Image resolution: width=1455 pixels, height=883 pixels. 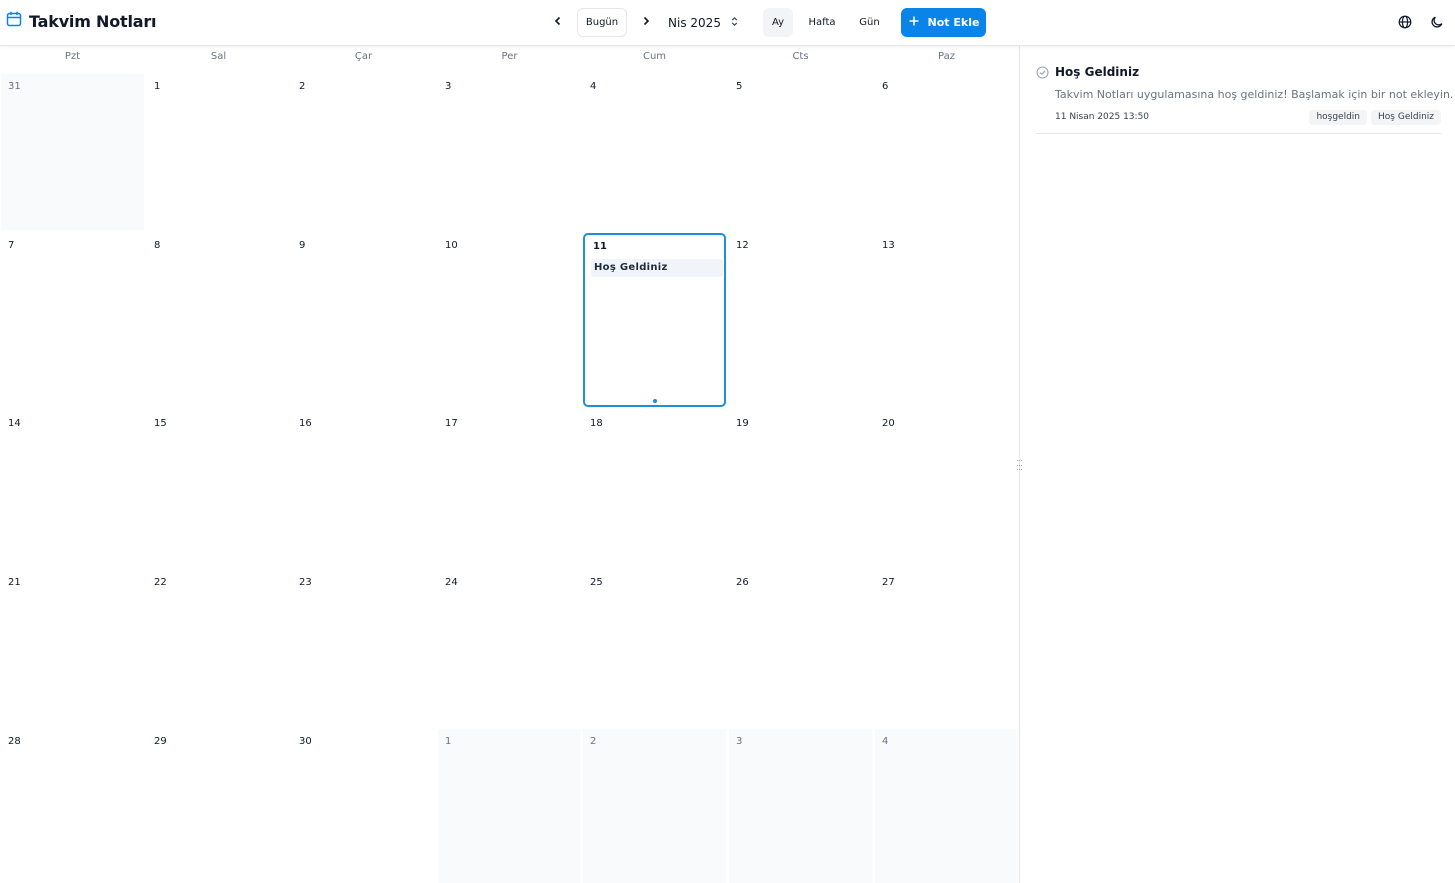 I want to click on day-cell: 29, so click(x=218, y=806).